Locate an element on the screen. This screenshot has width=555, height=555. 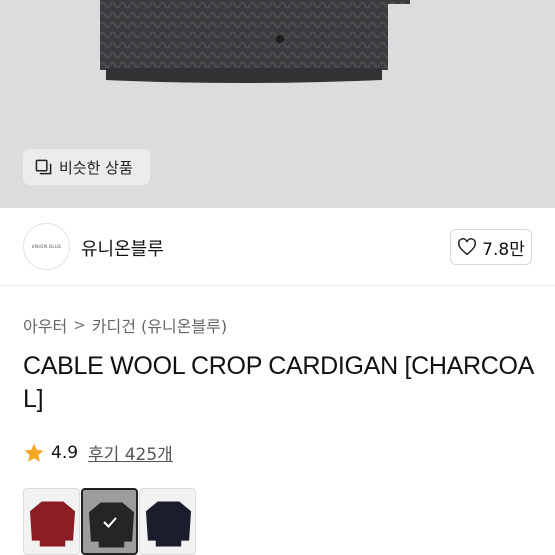
like-button: 7.8만 is located at coordinates (491, 247).